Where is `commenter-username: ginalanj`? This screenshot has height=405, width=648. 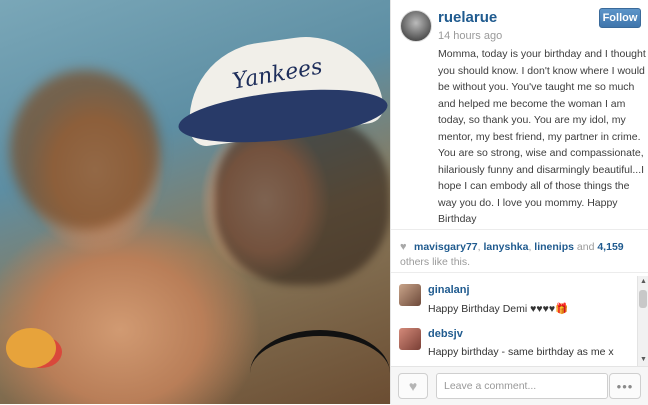 commenter-username: ginalanj is located at coordinates (449, 290).